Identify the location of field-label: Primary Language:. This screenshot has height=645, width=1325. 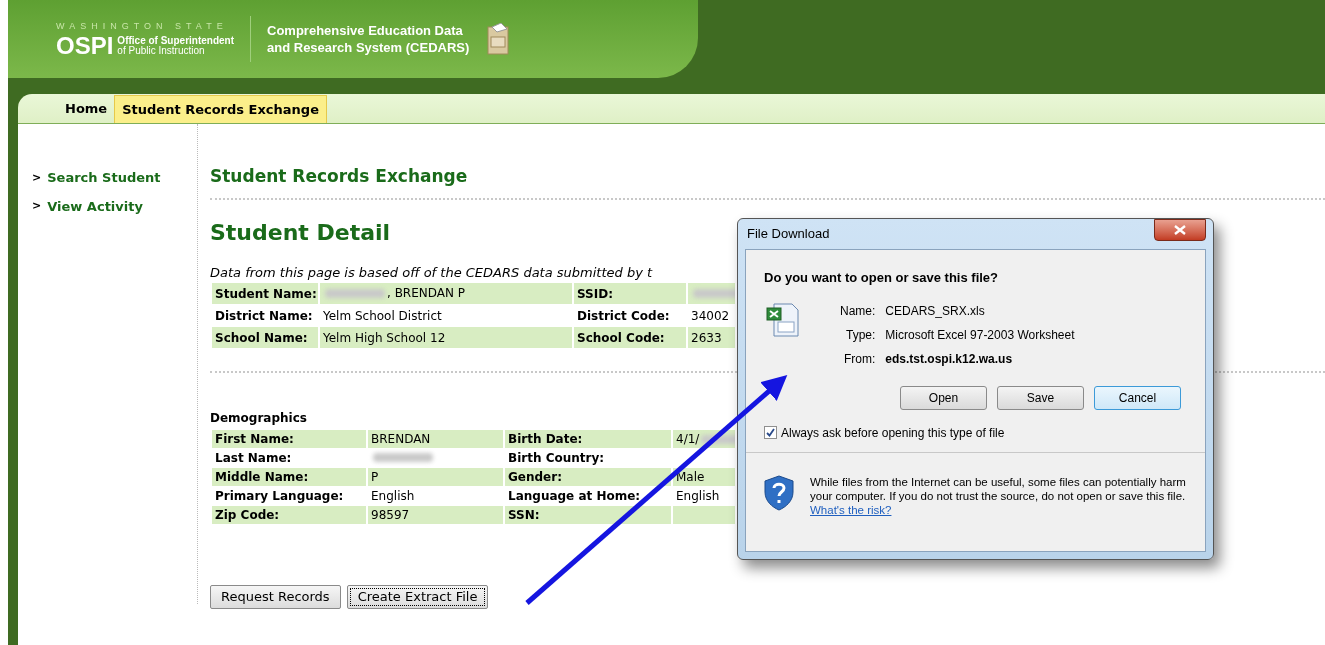
(279, 496).